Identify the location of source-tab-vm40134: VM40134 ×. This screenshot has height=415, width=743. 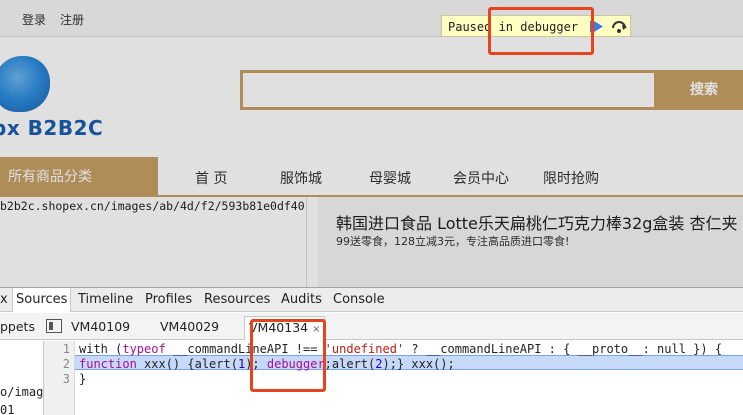
(285, 328).